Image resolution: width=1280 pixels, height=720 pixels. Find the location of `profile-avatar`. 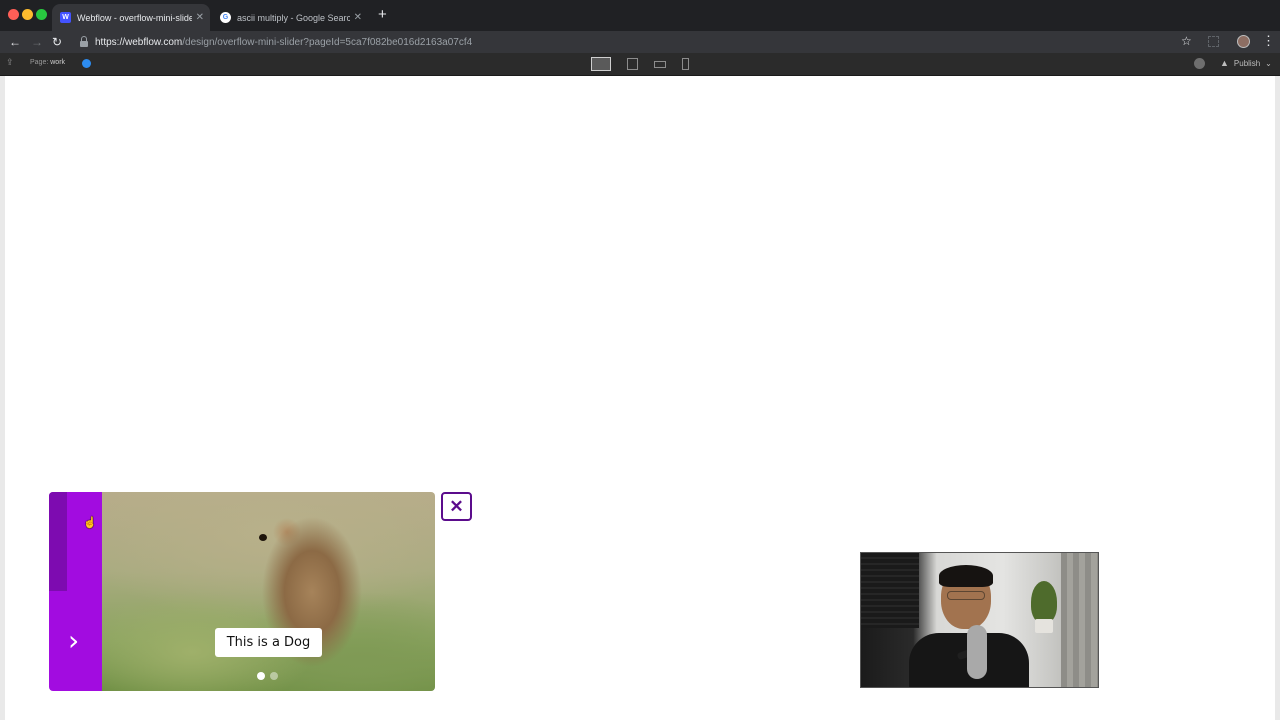

profile-avatar is located at coordinates (1243, 41).